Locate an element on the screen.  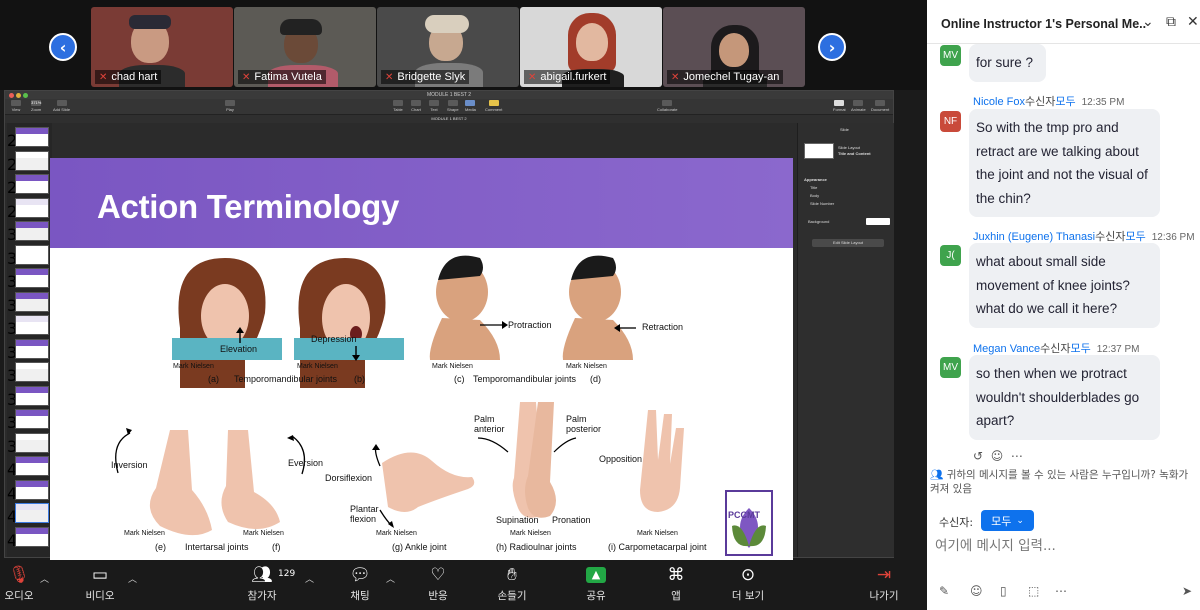
video-tile-bridgette-slyk: ✕ Bridgette Slyk is located at coordinates (448, 47).